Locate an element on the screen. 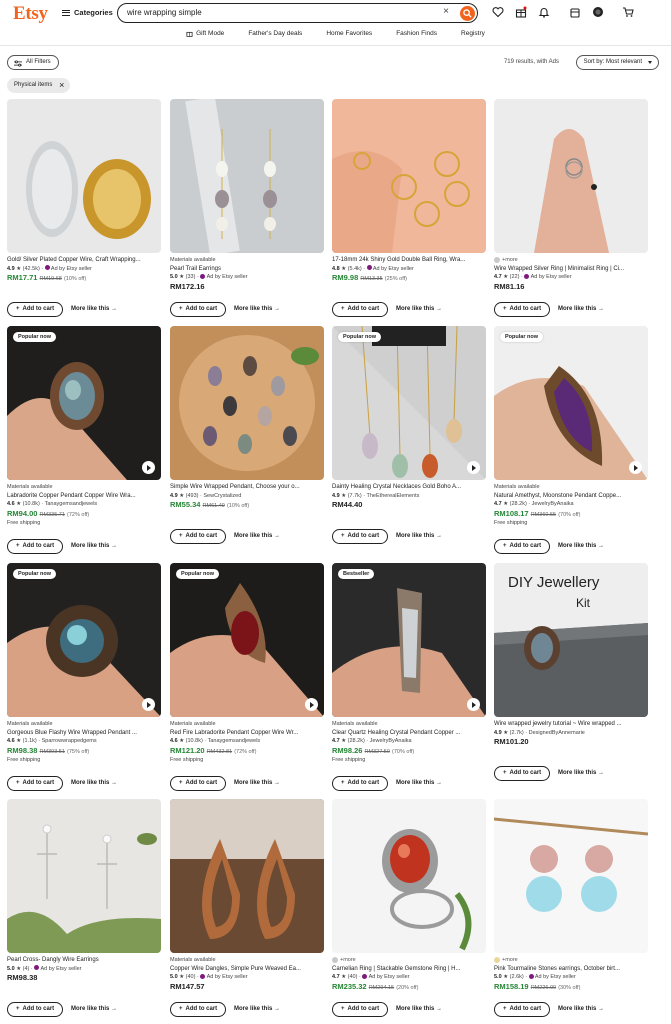 This screenshot has height=1024, width=671. price-row: RM98.38 is located at coordinates (84, 978).